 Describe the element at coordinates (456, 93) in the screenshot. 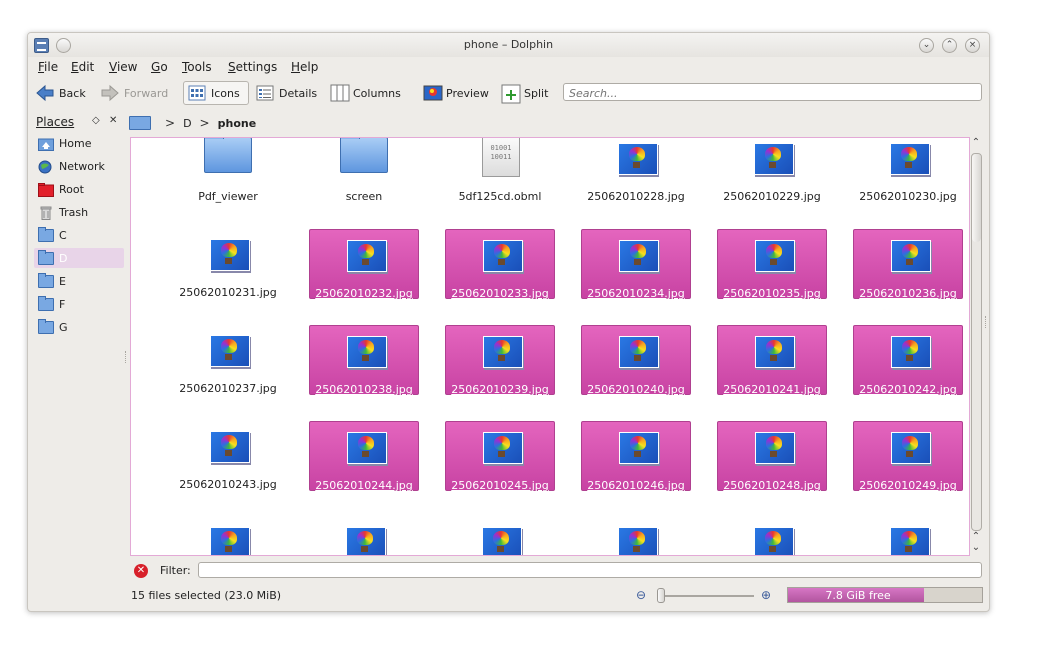

I see `preview-button: Preview` at that location.